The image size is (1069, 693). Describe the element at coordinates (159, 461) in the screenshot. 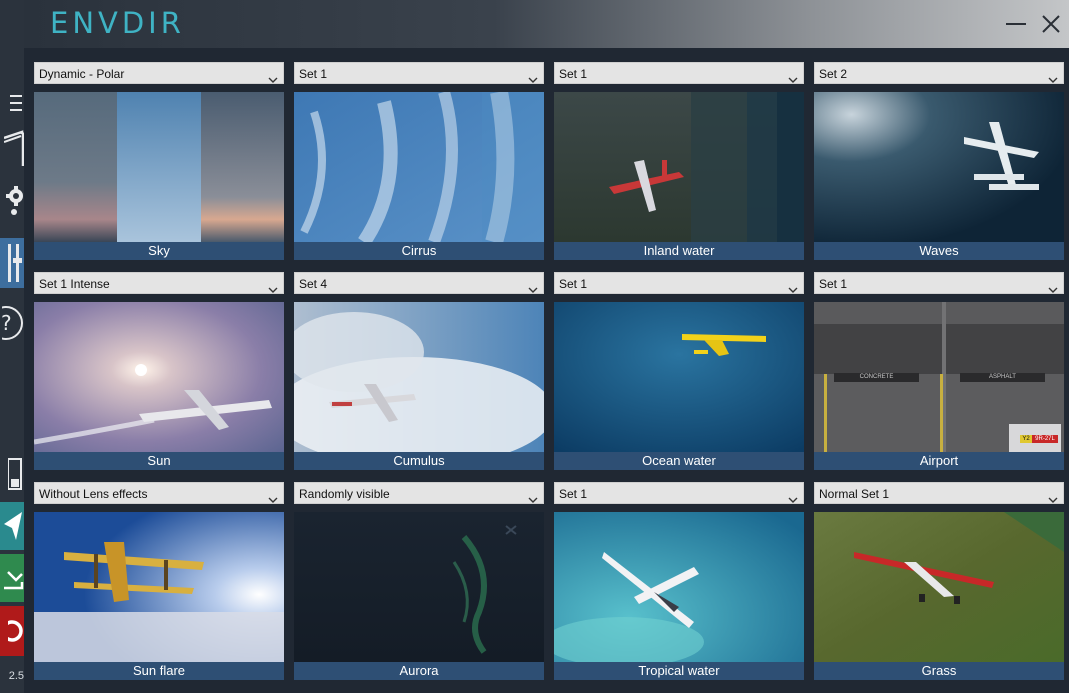

I see `sun-label: Sun` at that location.